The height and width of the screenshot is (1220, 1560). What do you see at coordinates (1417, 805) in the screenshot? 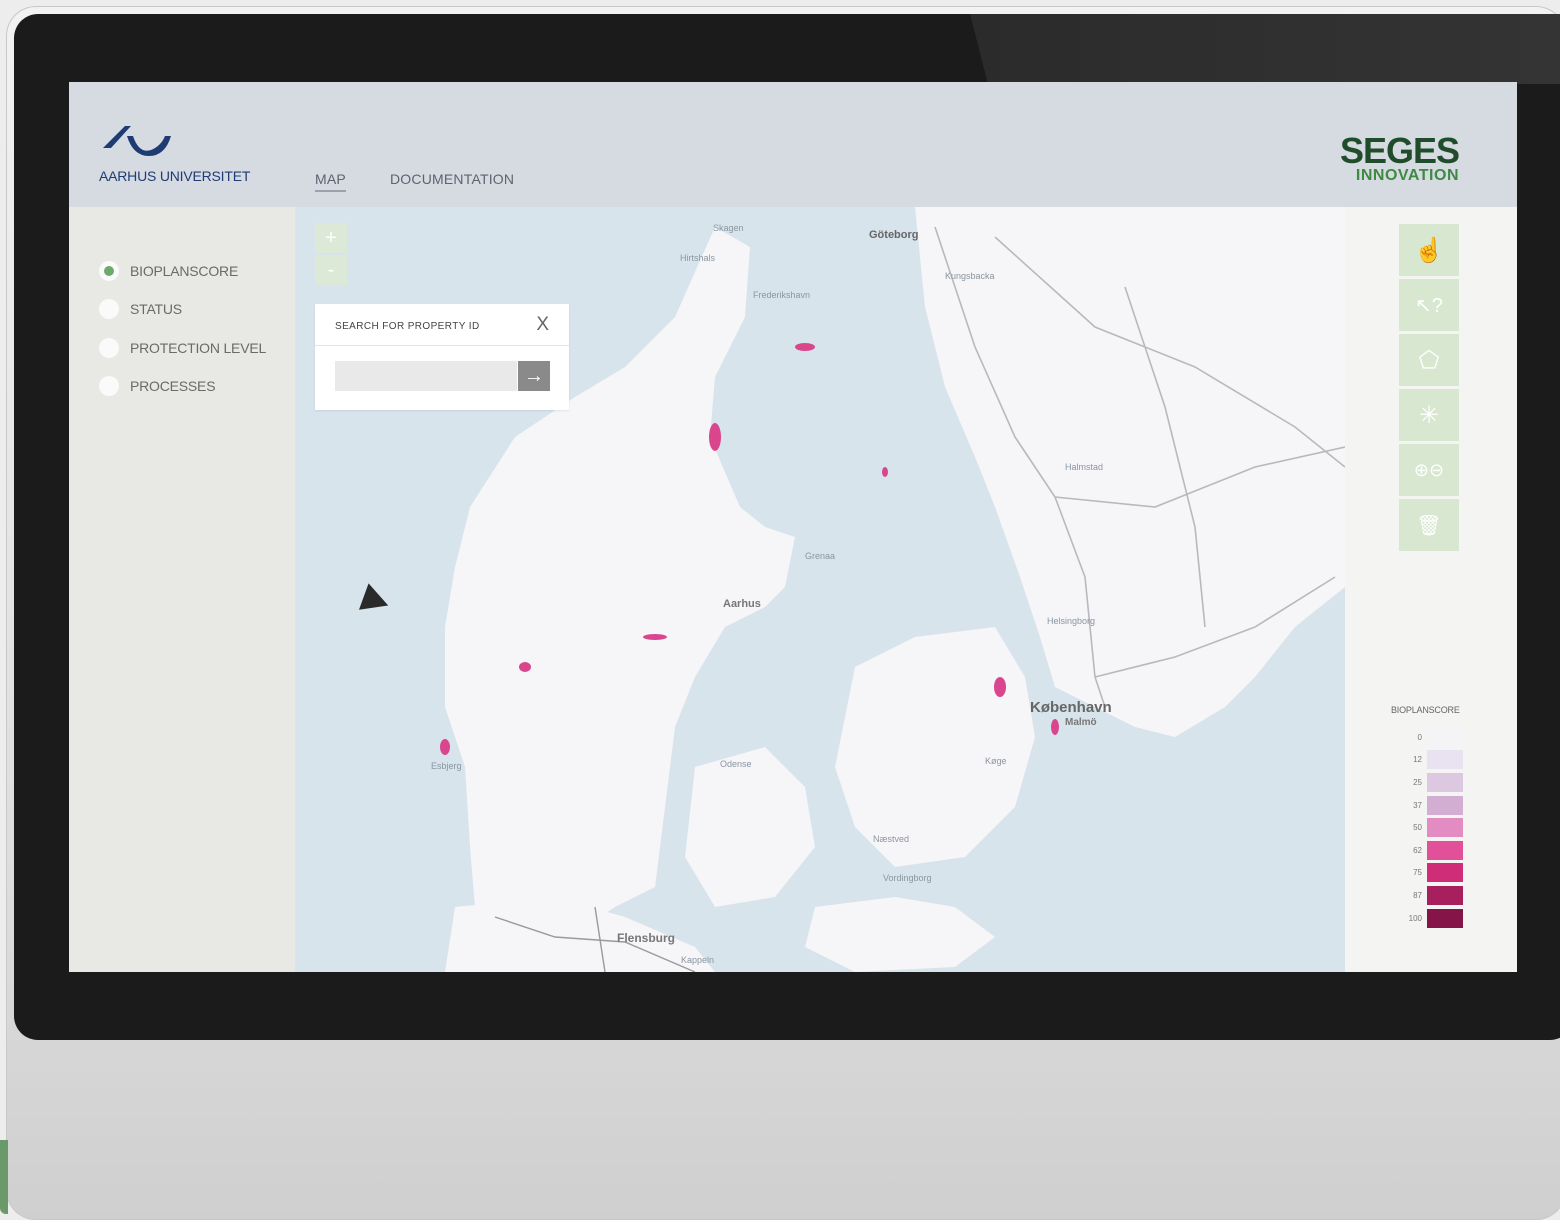
I see `legend-value: 37` at bounding box center [1417, 805].